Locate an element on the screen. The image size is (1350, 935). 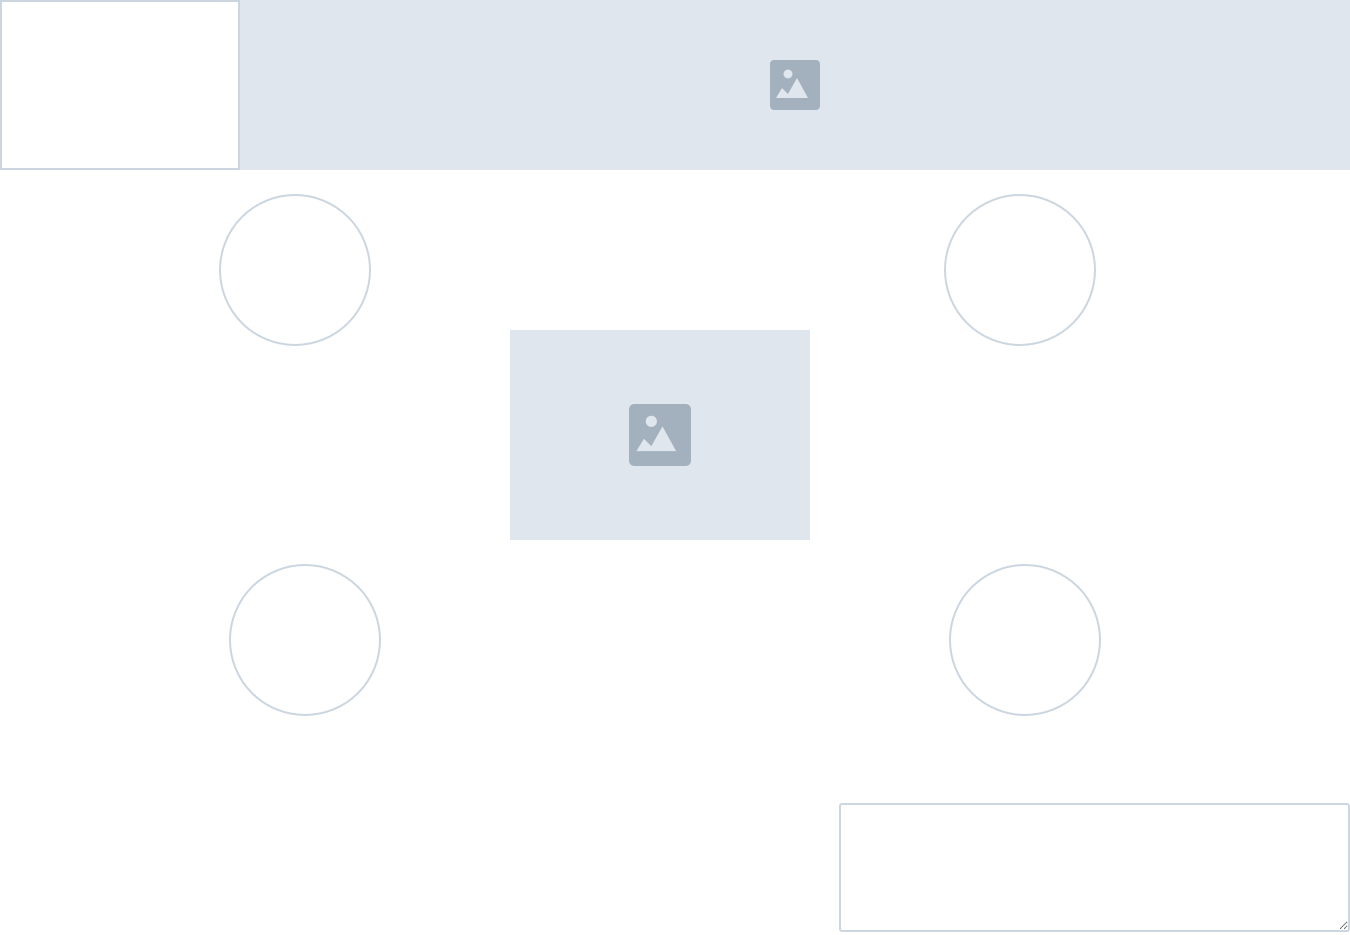
banner-image is located at coordinates (795, 85).